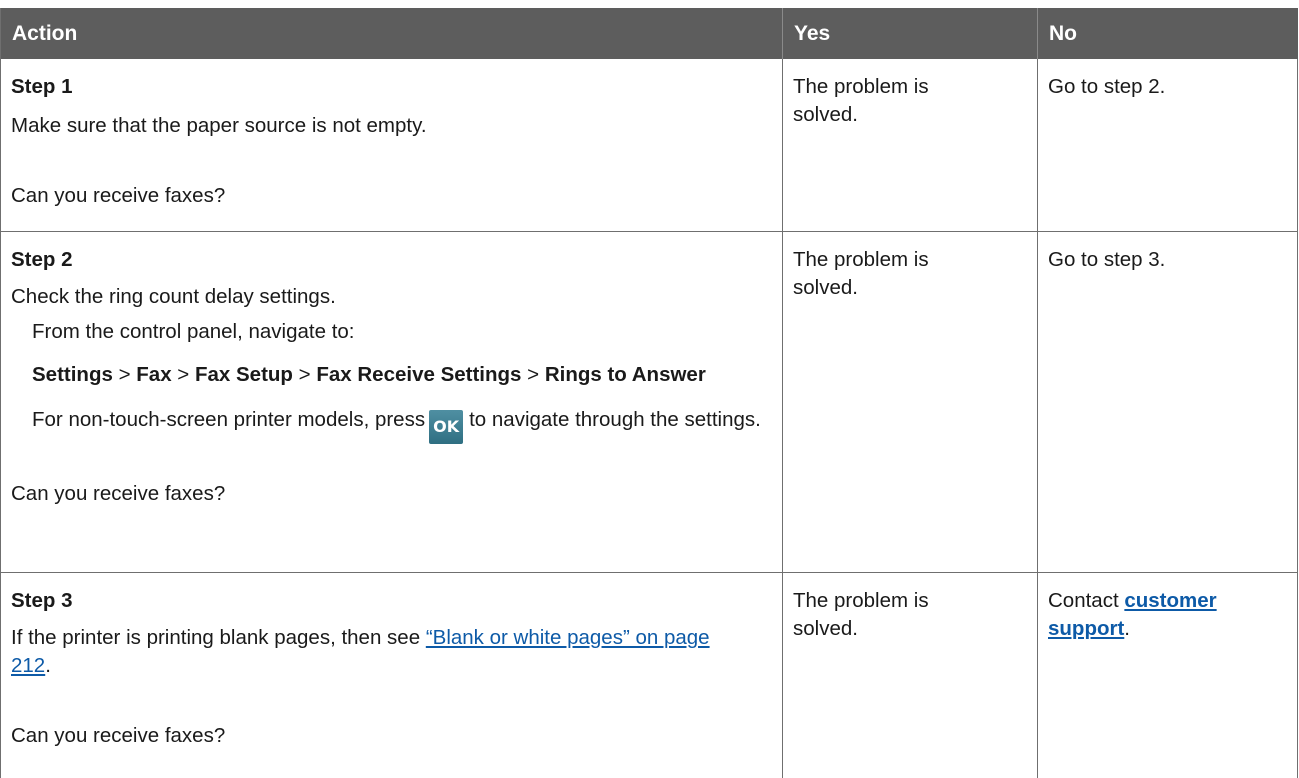 The width and height of the screenshot is (1299, 778). Describe the element at coordinates (861, 614) in the screenshot. I see `step3-yes: The problem is solved.` at that location.